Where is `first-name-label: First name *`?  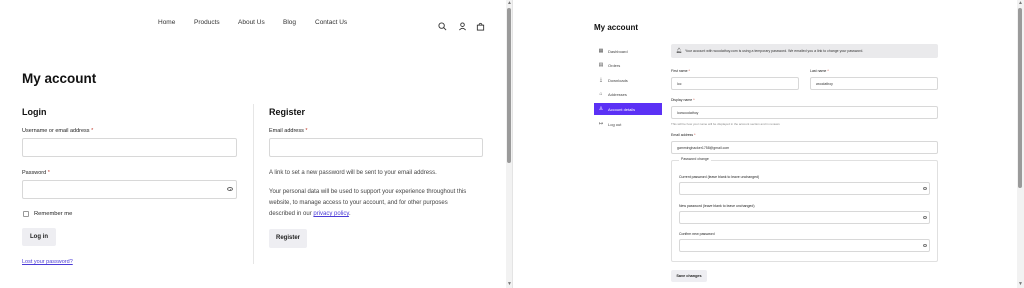 first-name-label: First name * is located at coordinates (680, 71).